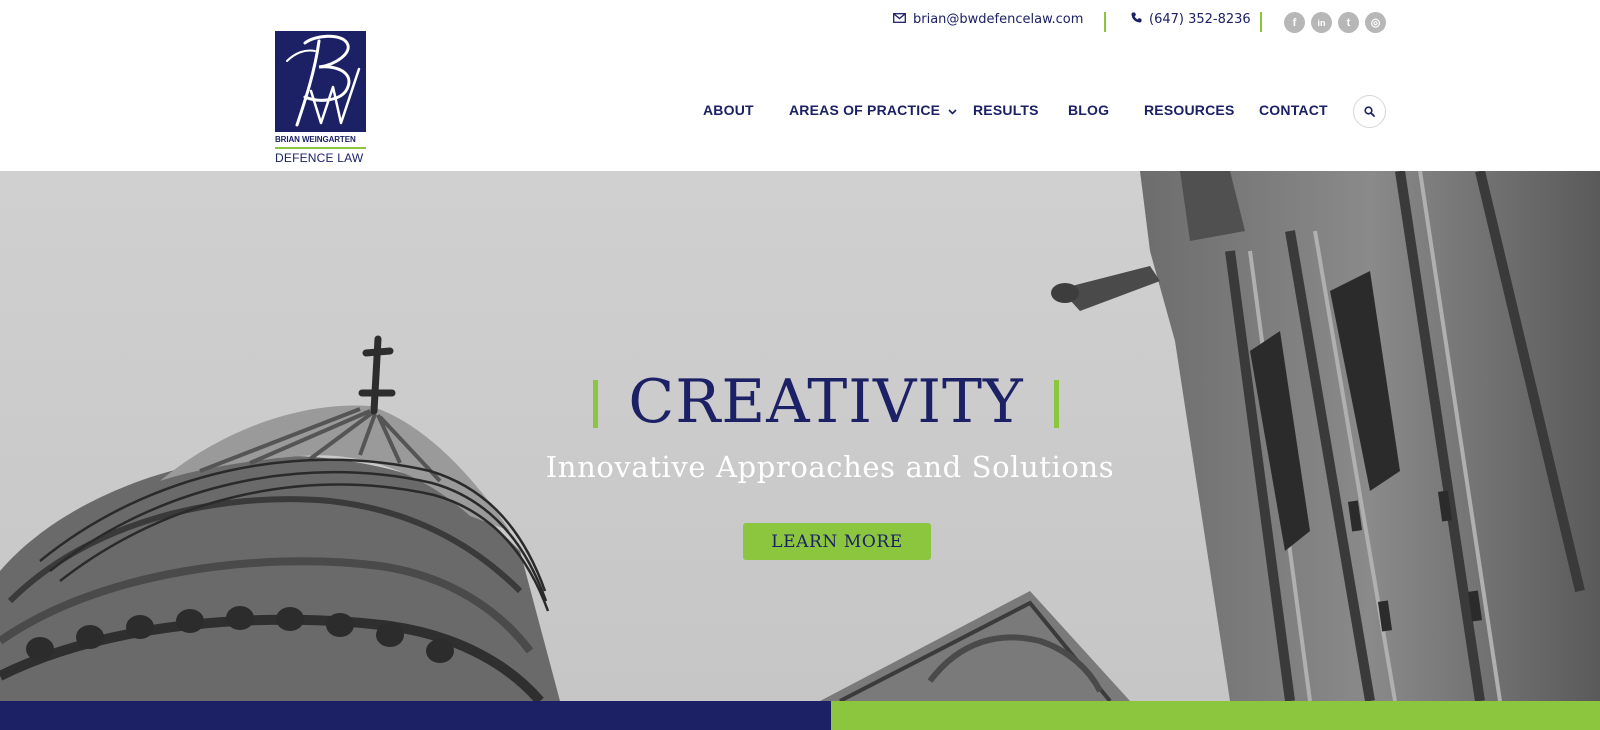 The height and width of the screenshot is (730, 1600). Describe the element at coordinates (415, 715) in the screenshot. I see `section-stripe-navy` at that location.